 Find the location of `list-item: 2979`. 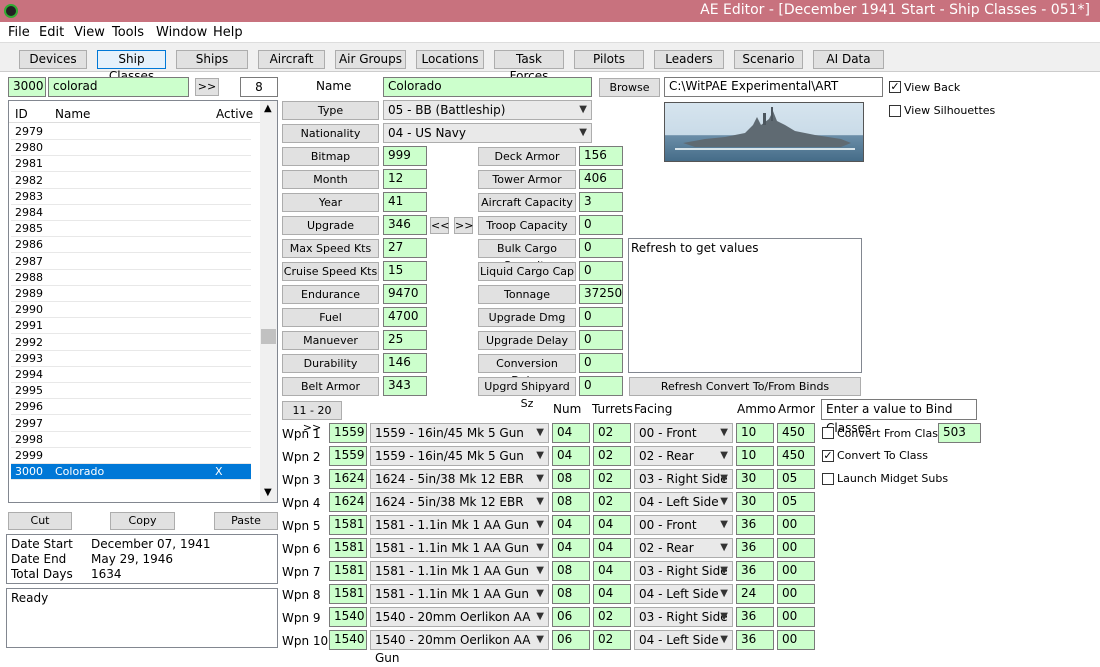

list-item: 2979 is located at coordinates (131, 132).